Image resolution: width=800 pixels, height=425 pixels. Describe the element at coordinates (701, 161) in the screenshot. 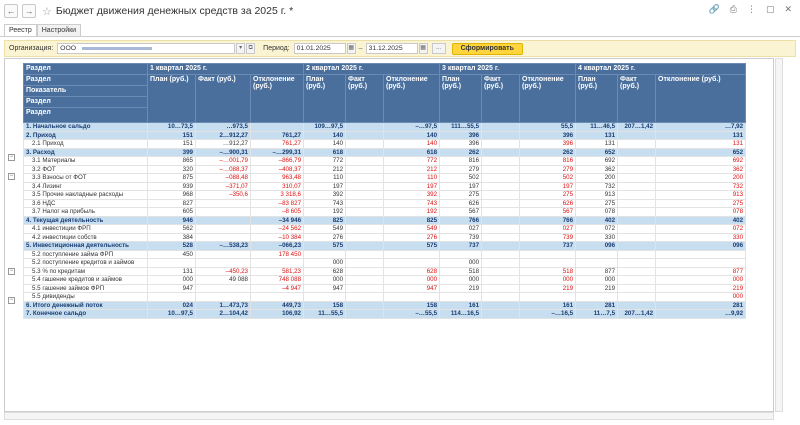

I see `row-value: 692` at that location.